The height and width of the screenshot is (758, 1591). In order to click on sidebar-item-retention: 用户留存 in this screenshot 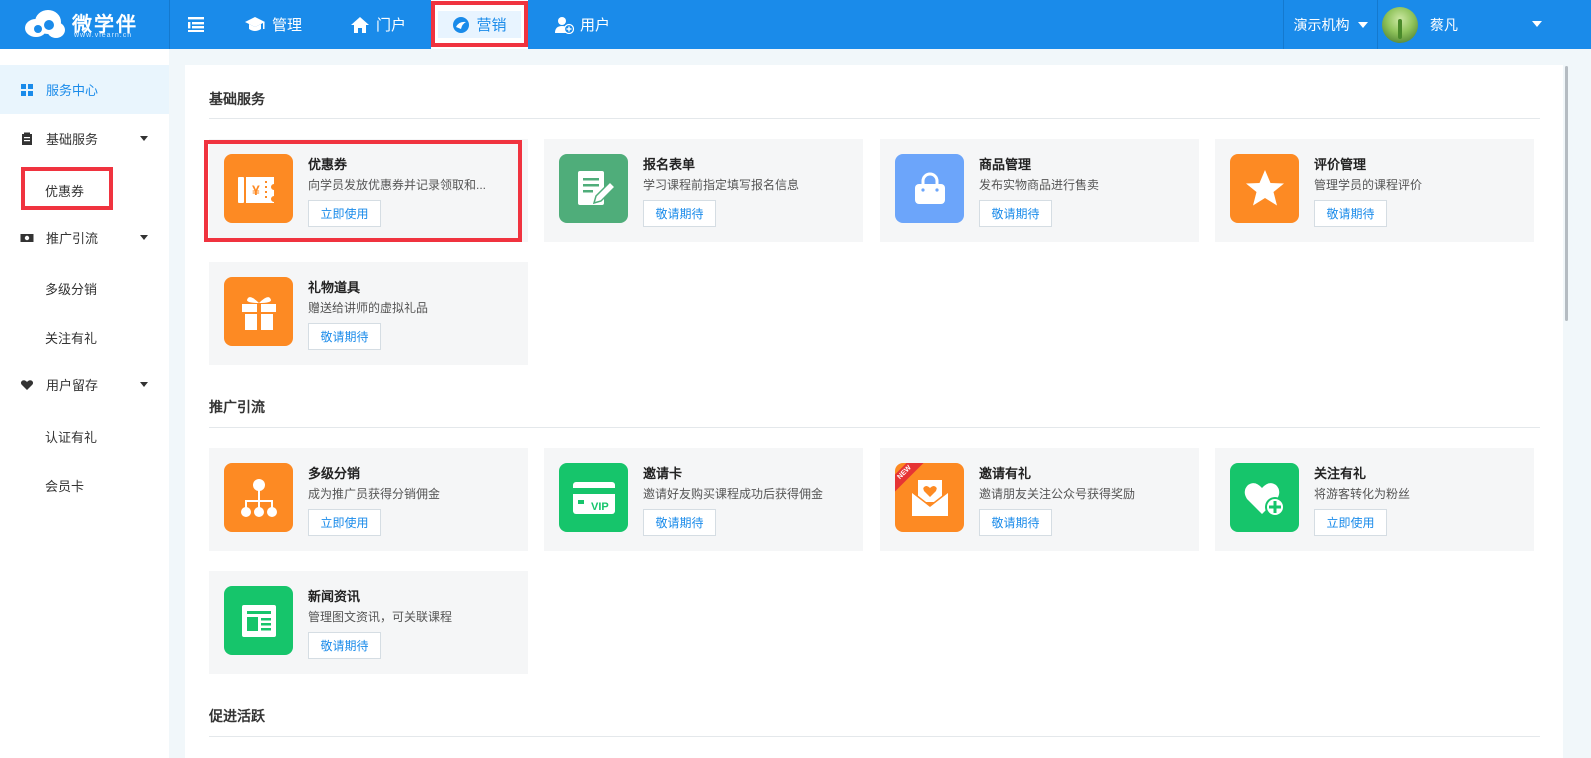, I will do `click(84, 384)`.